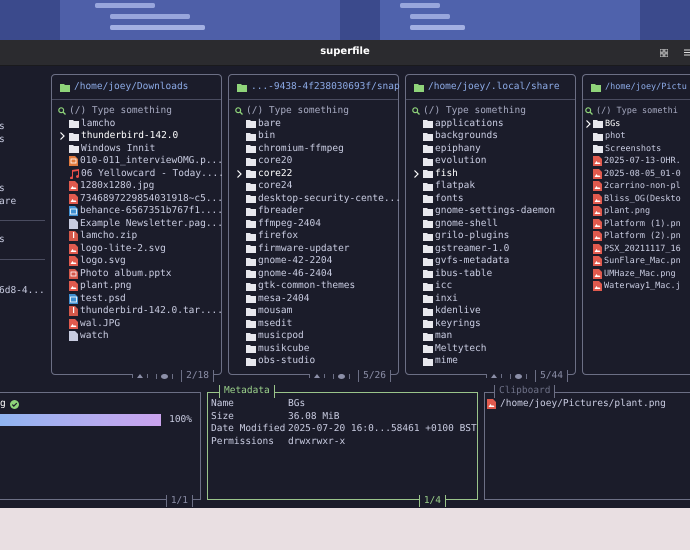 Image resolution: width=690 pixels, height=550 pixels. What do you see at coordinates (637, 198) in the screenshot?
I see `file-item: Bliss_OG(Deskto` at bounding box center [637, 198].